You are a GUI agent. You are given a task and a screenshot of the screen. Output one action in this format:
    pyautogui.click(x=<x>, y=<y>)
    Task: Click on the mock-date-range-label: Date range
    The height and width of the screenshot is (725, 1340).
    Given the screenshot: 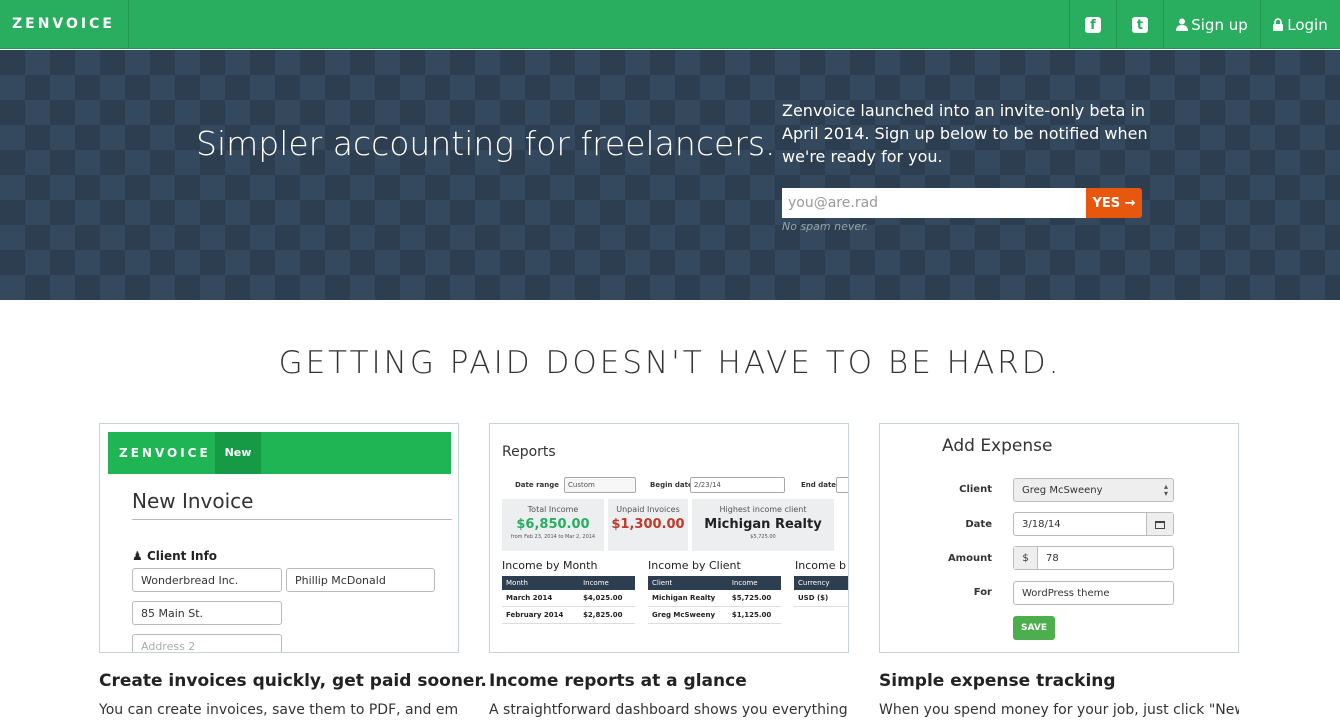 What is the action you would take?
    pyautogui.click(x=537, y=485)
    